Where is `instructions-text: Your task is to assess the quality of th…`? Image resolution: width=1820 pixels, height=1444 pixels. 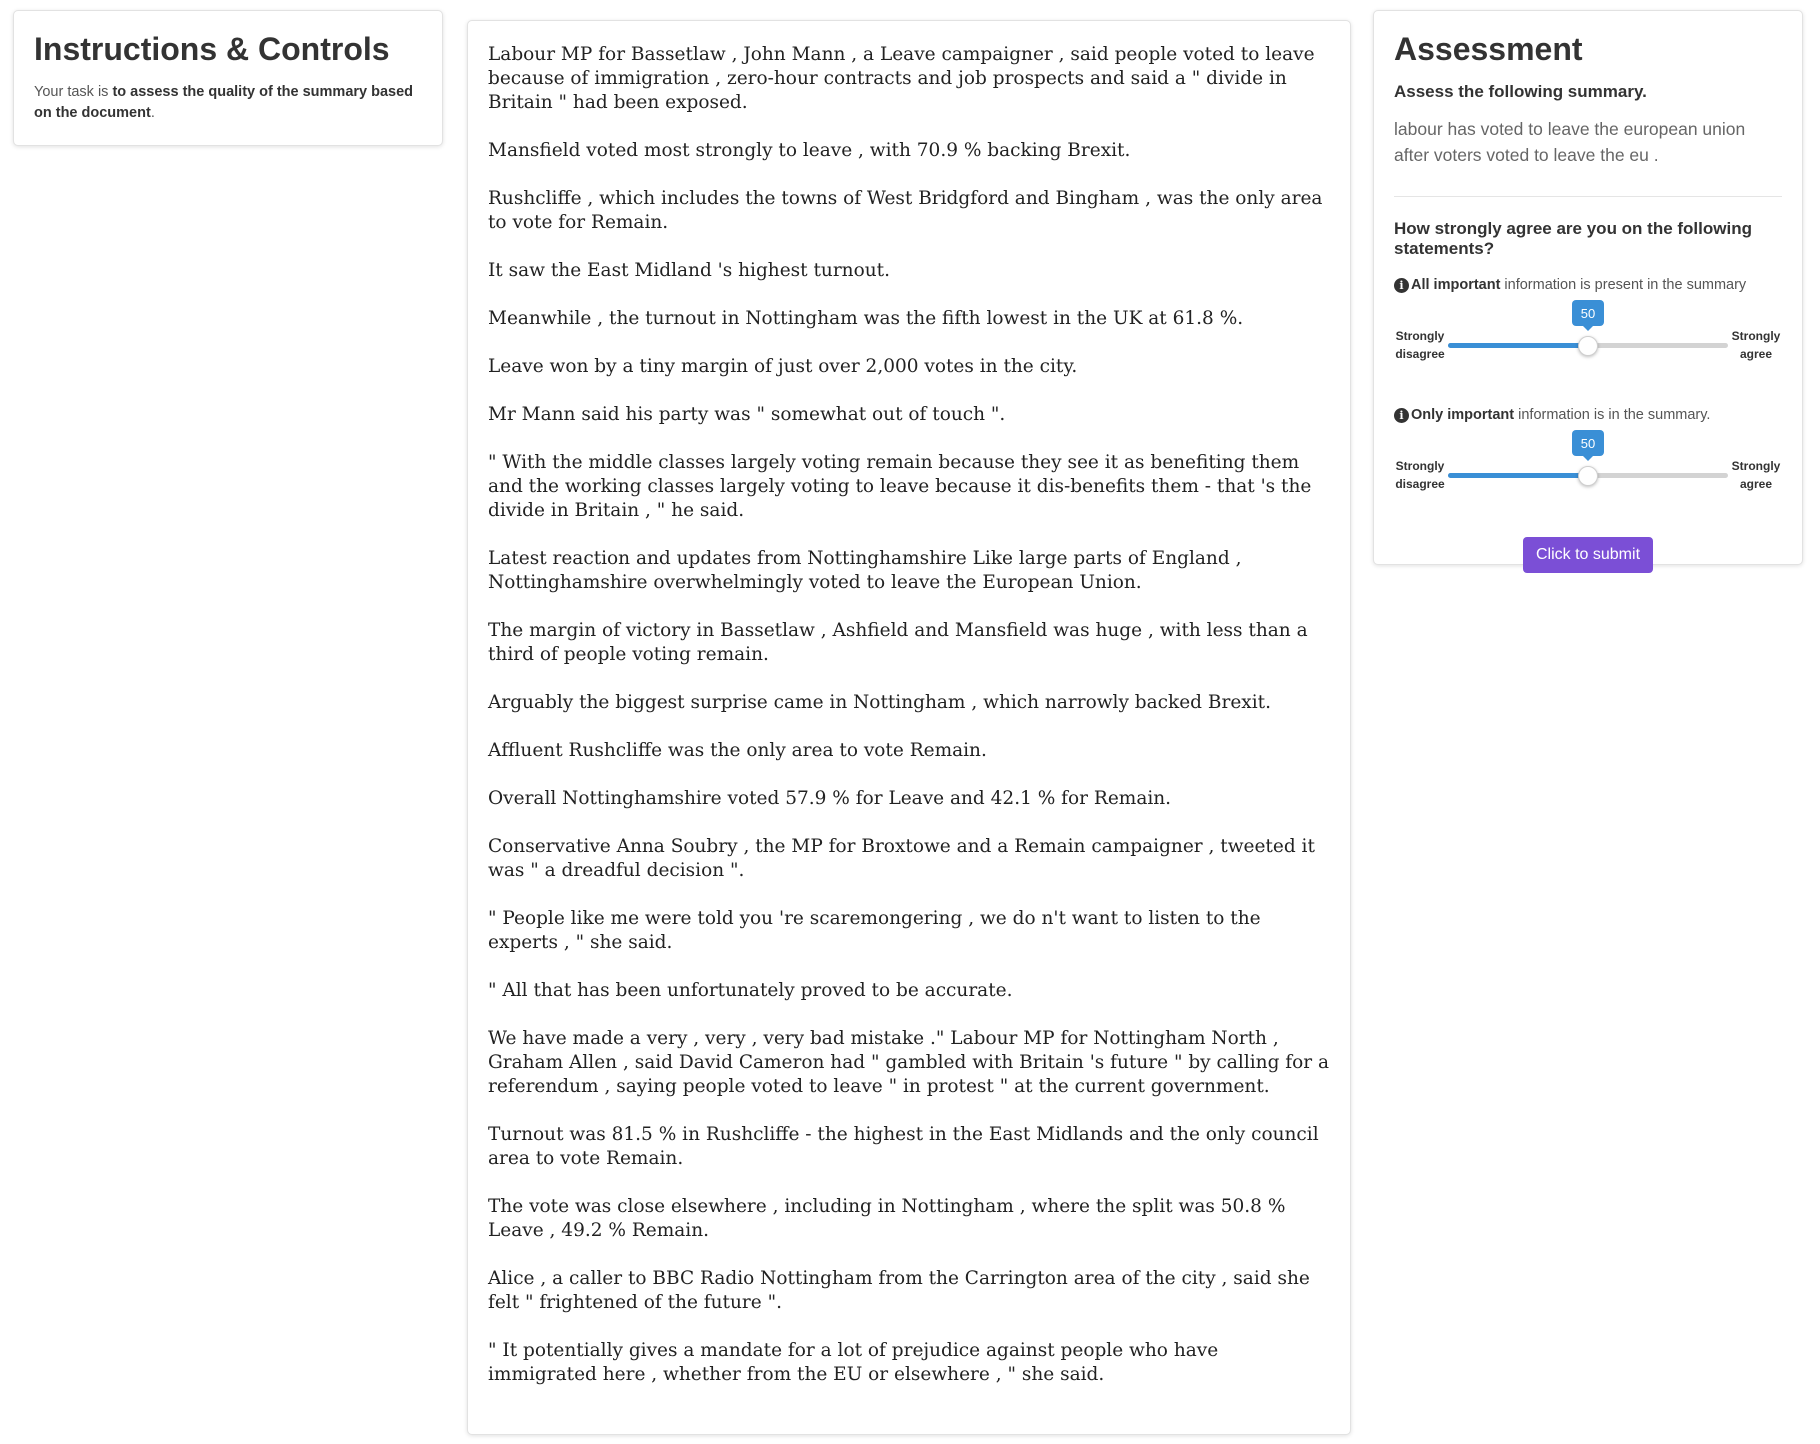
instructions-text: Your task is to assess the quality of th… is located at coordinates (228, 103).